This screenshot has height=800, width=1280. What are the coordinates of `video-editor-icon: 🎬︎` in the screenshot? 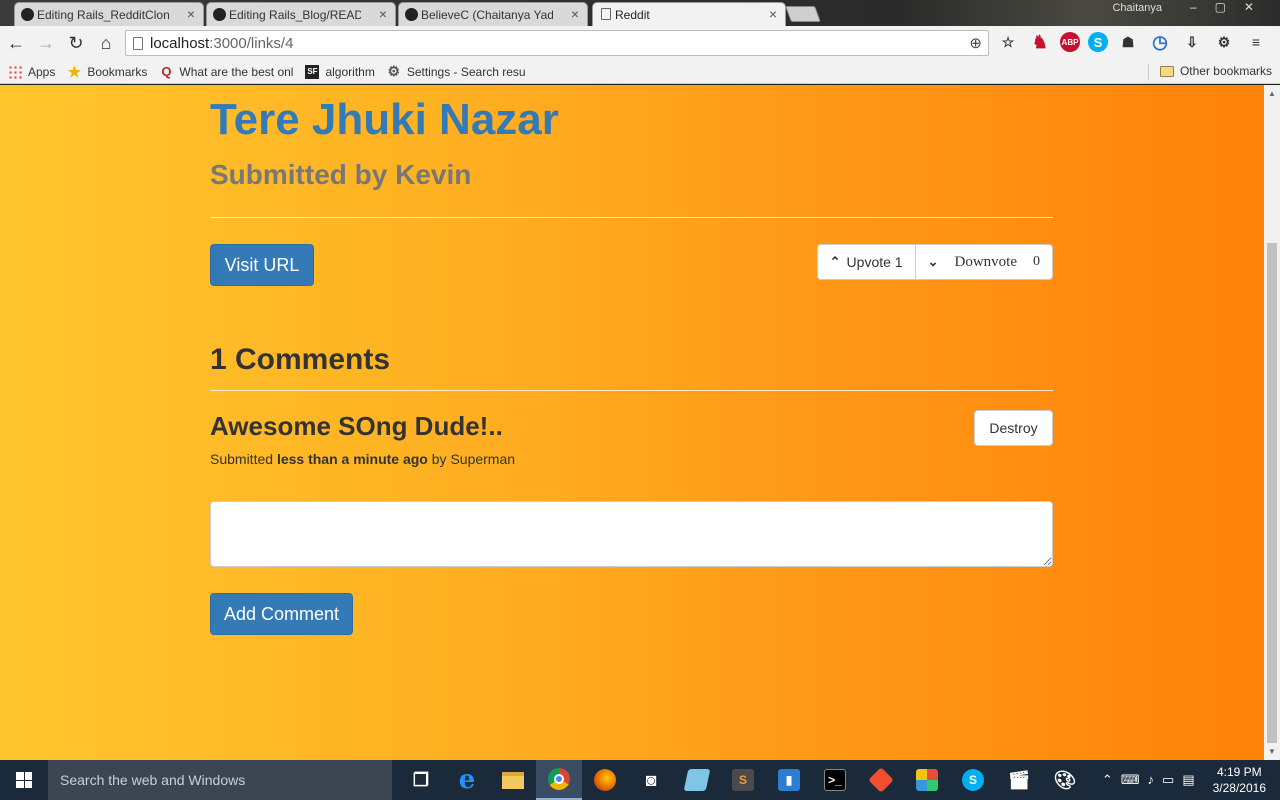 It's located at (1019, 780).